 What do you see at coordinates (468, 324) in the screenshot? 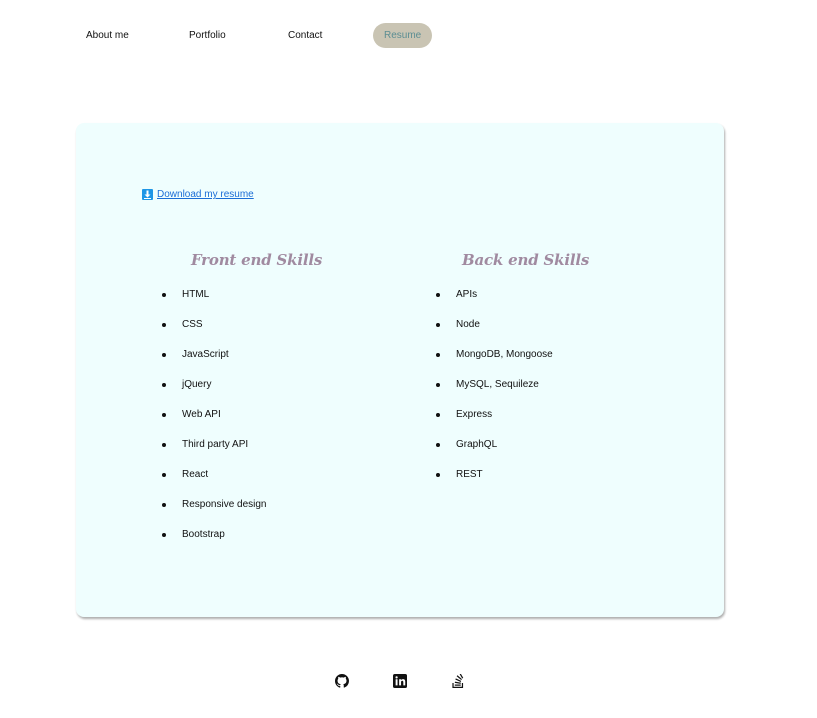
I see `skill-label: Node` at bounding box center [468, 324].